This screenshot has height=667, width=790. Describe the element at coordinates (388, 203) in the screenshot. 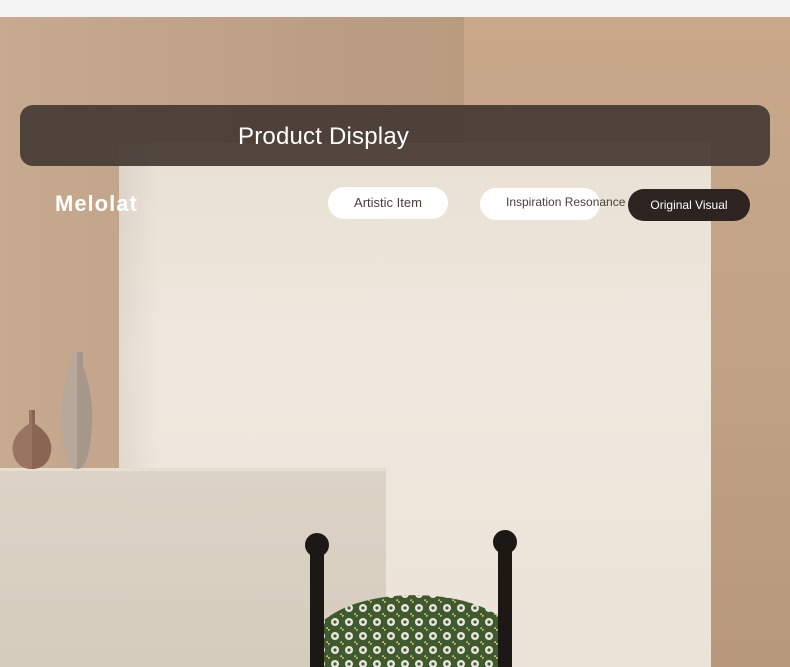

I see `tab-artistic-item: Artistic Item` at that location.